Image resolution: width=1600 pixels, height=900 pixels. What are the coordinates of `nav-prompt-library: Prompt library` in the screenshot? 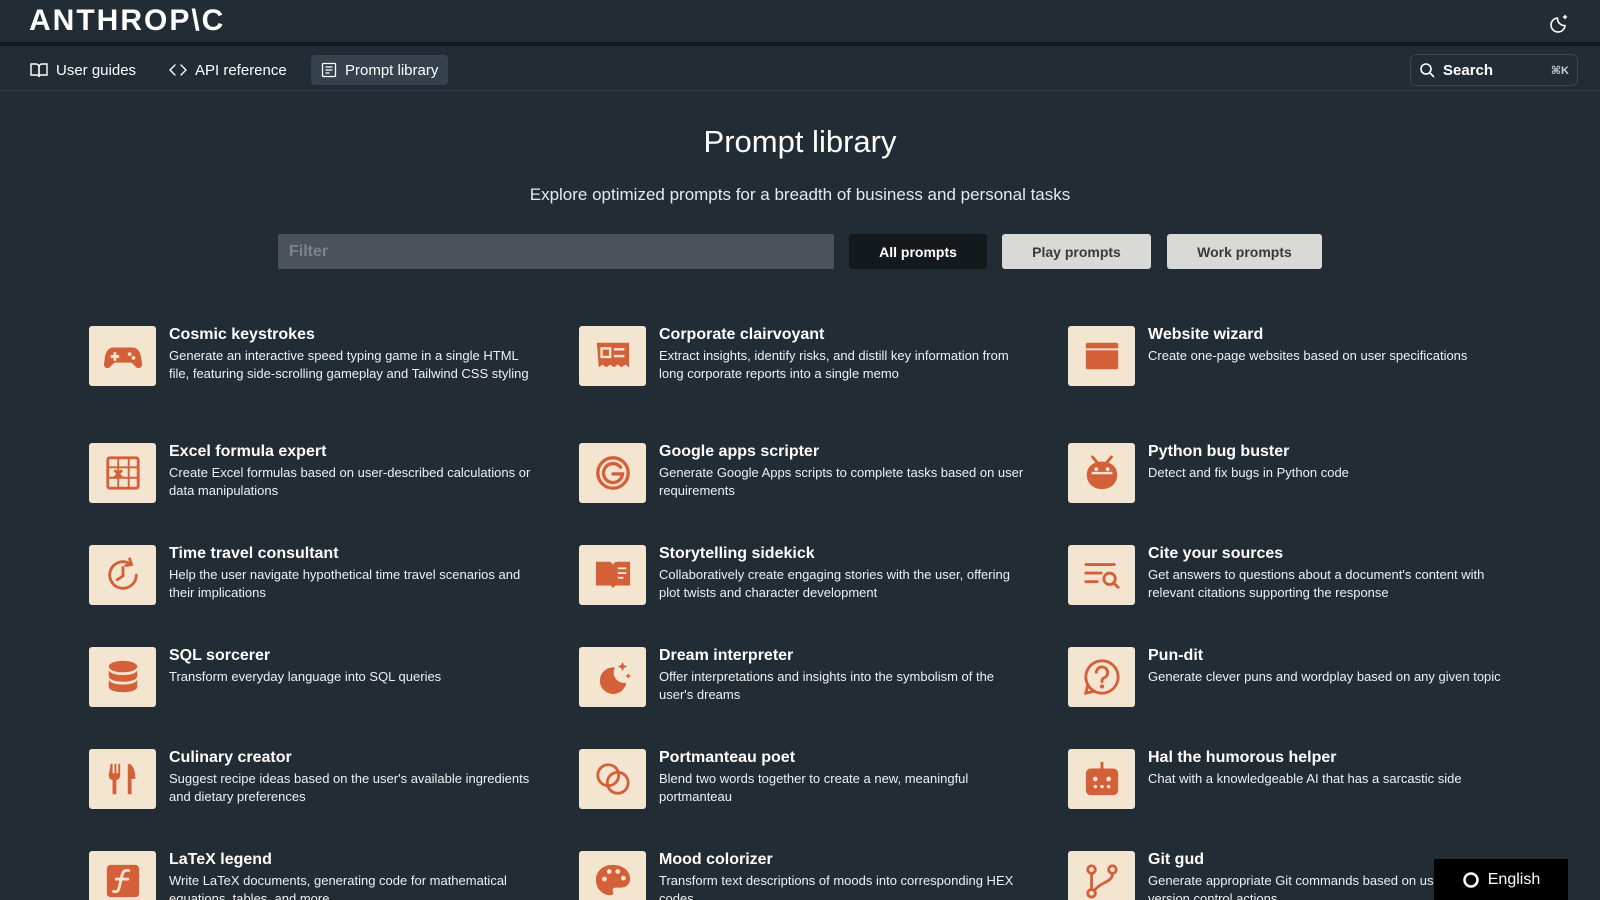 It's located at (380, 70).